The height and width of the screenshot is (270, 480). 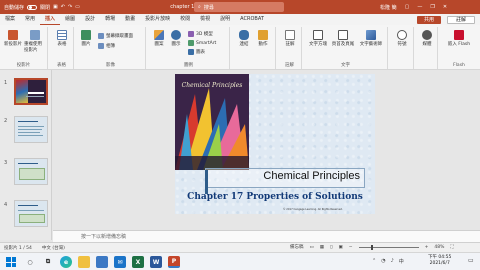 I want to click on network-icon: ◔, so click(x=383, y=261).